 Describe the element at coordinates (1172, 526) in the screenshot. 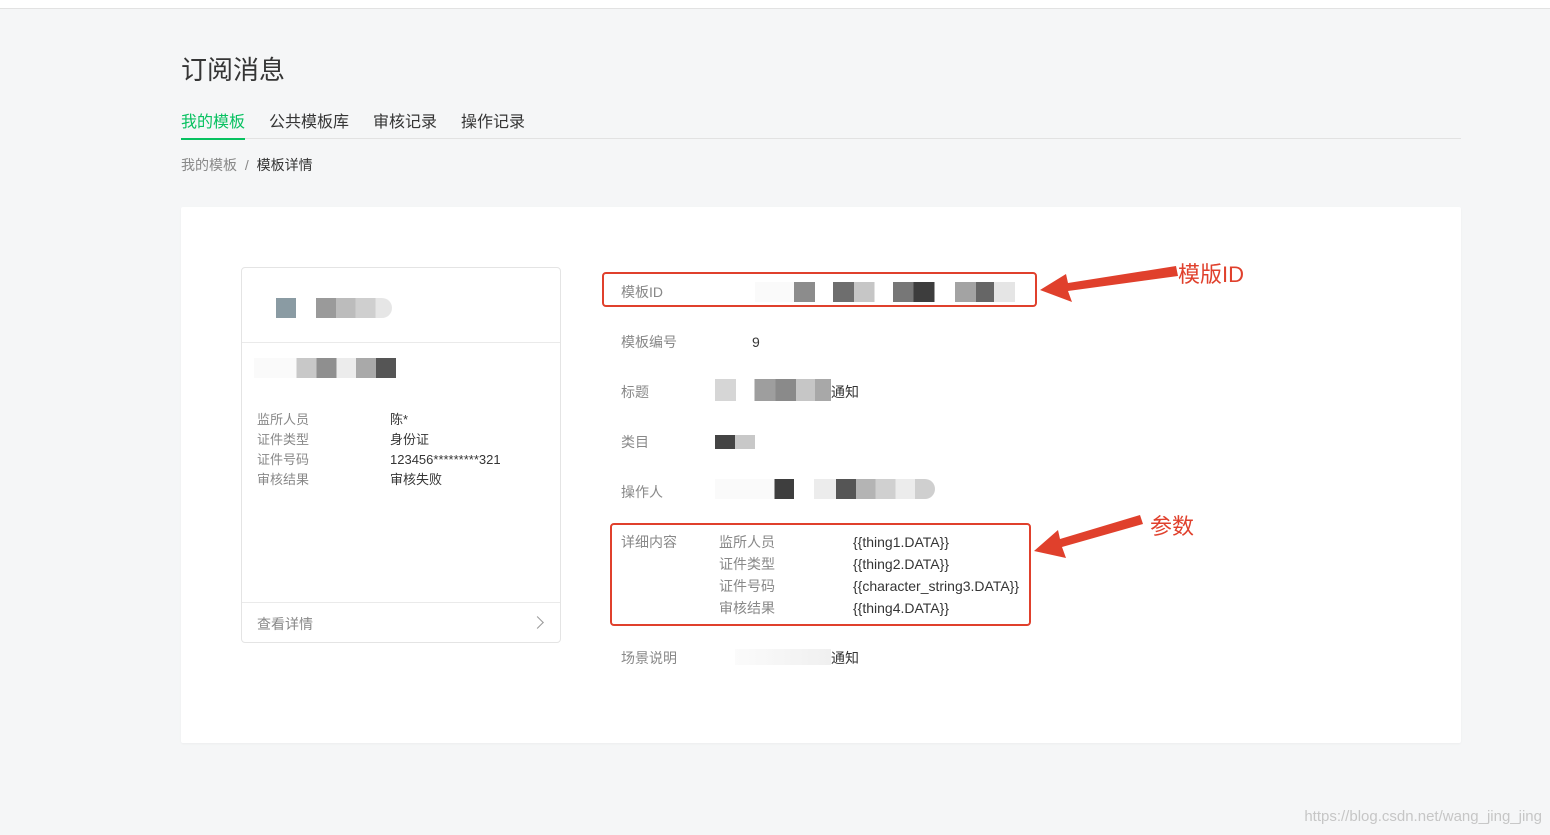

I see `params-annotation: 参数` at that location.